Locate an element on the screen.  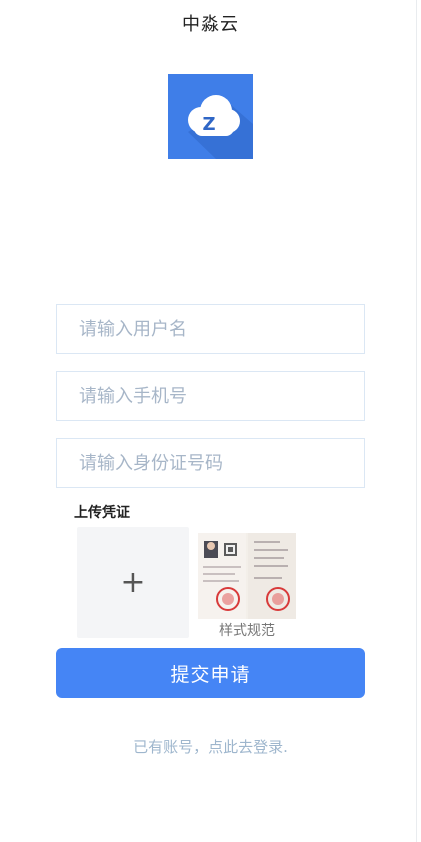
idcard-field is located at coordinates (210, 463).